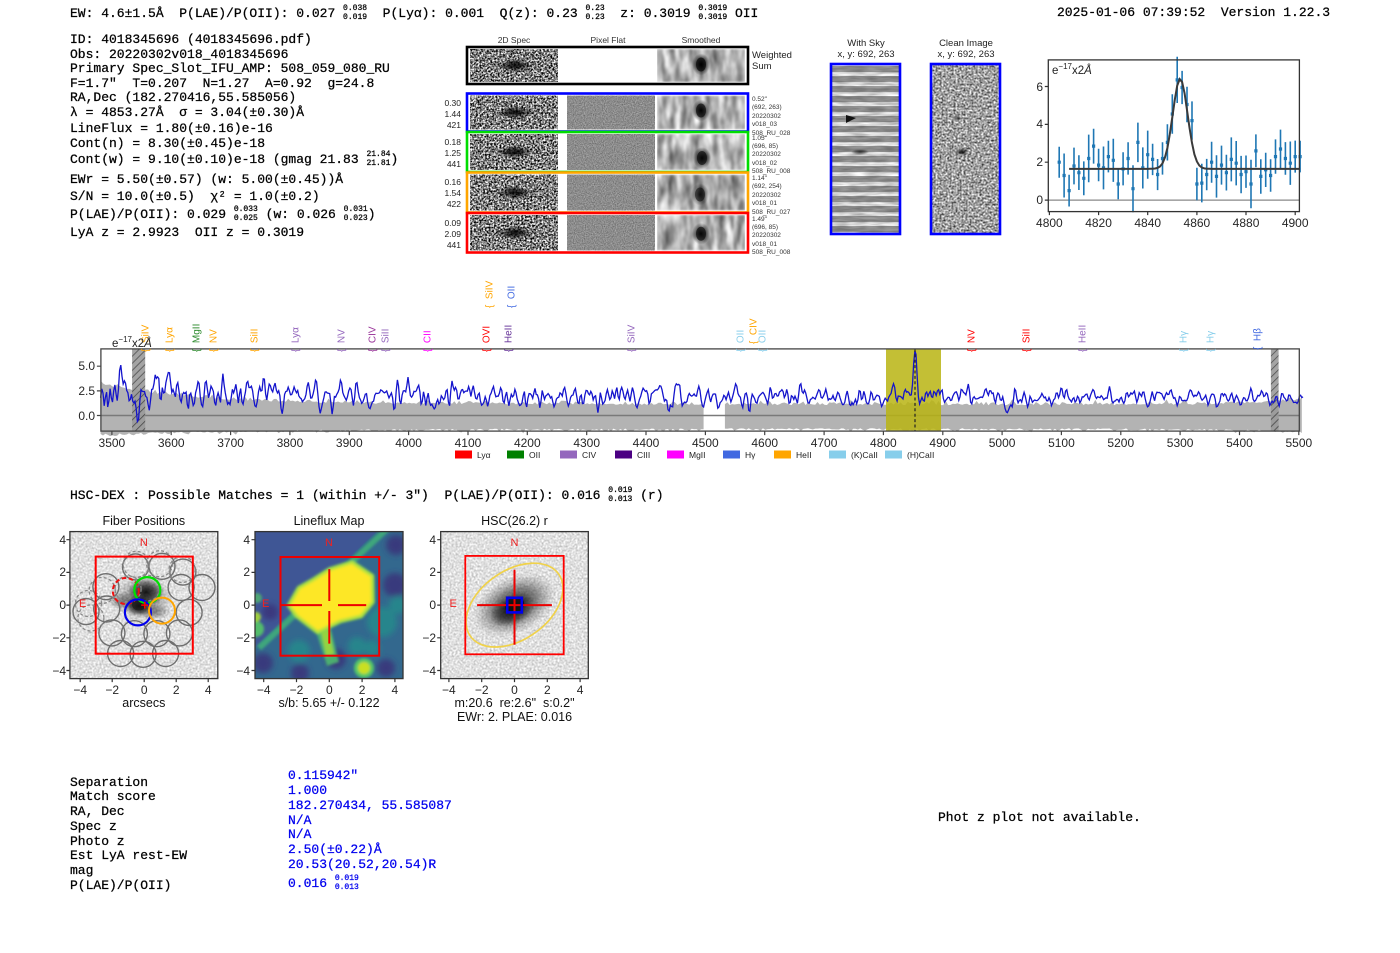 The image size is (1400, 953). What do you see at coordinates (1258, 339) in the screenshot?
I see `svg-text: { Hβ` at bounding box center [1258, 339].